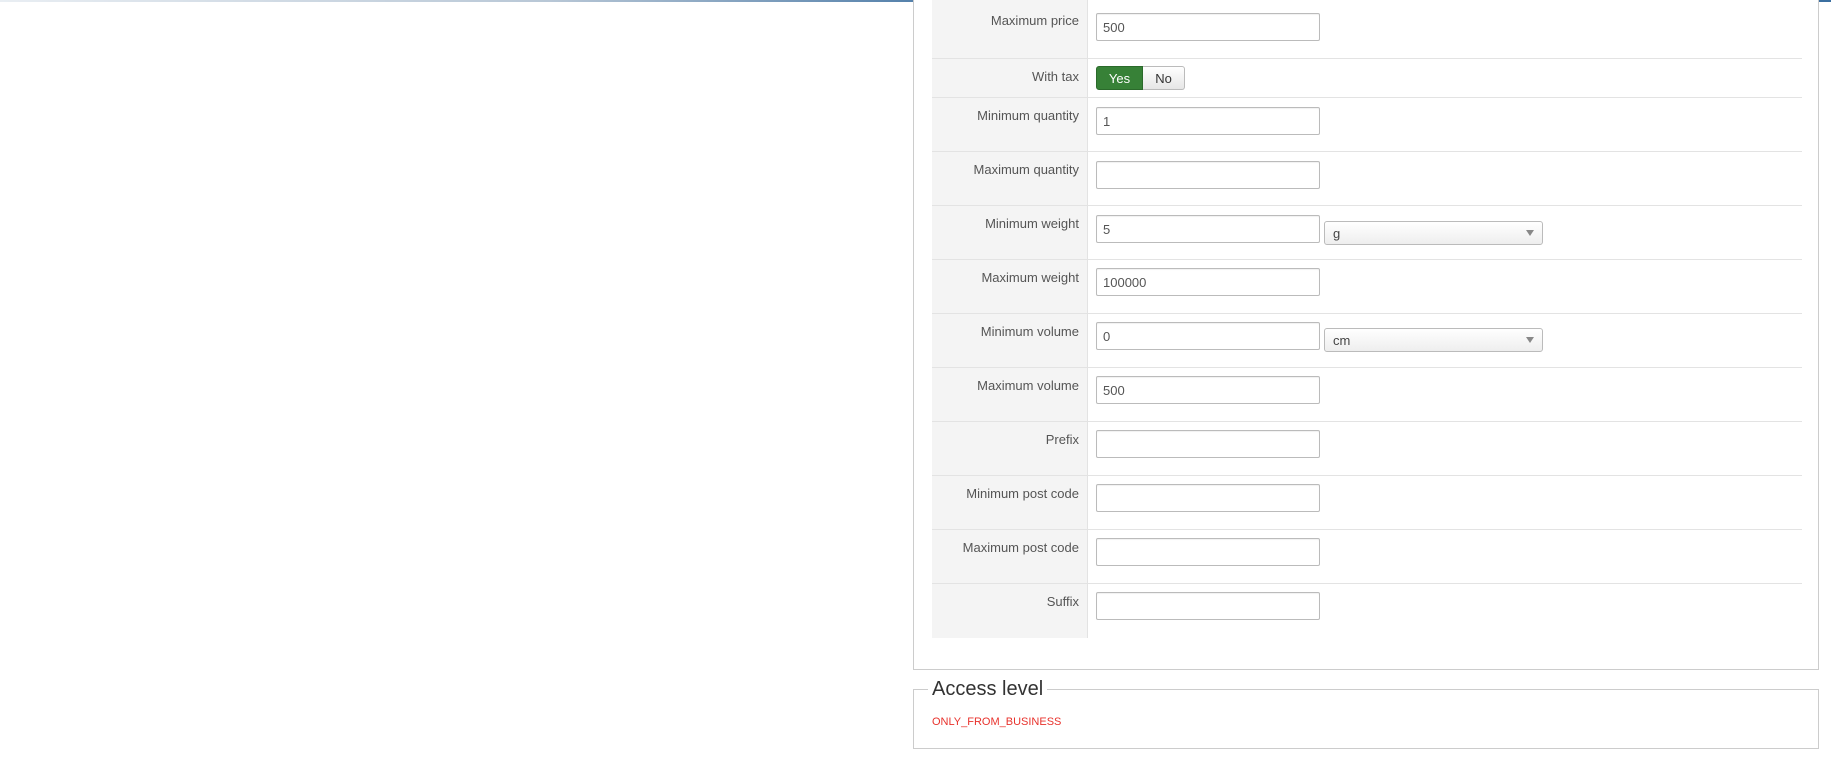 This screenshot has width=1831, height=758. What do you see at coordinates (1010, 78) in the screenshot?
I see `label-with-tax: With tax` at bounding box center [1010, 78].